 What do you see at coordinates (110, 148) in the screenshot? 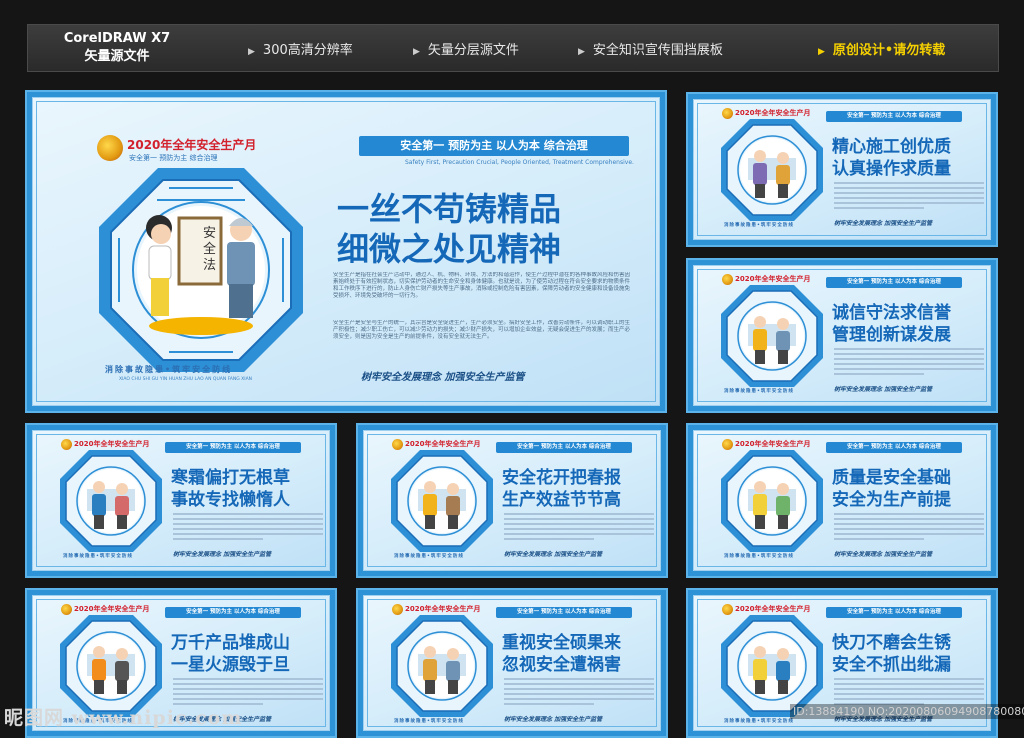
I see `party-emblem-icon` at bounding box center [110, 148].